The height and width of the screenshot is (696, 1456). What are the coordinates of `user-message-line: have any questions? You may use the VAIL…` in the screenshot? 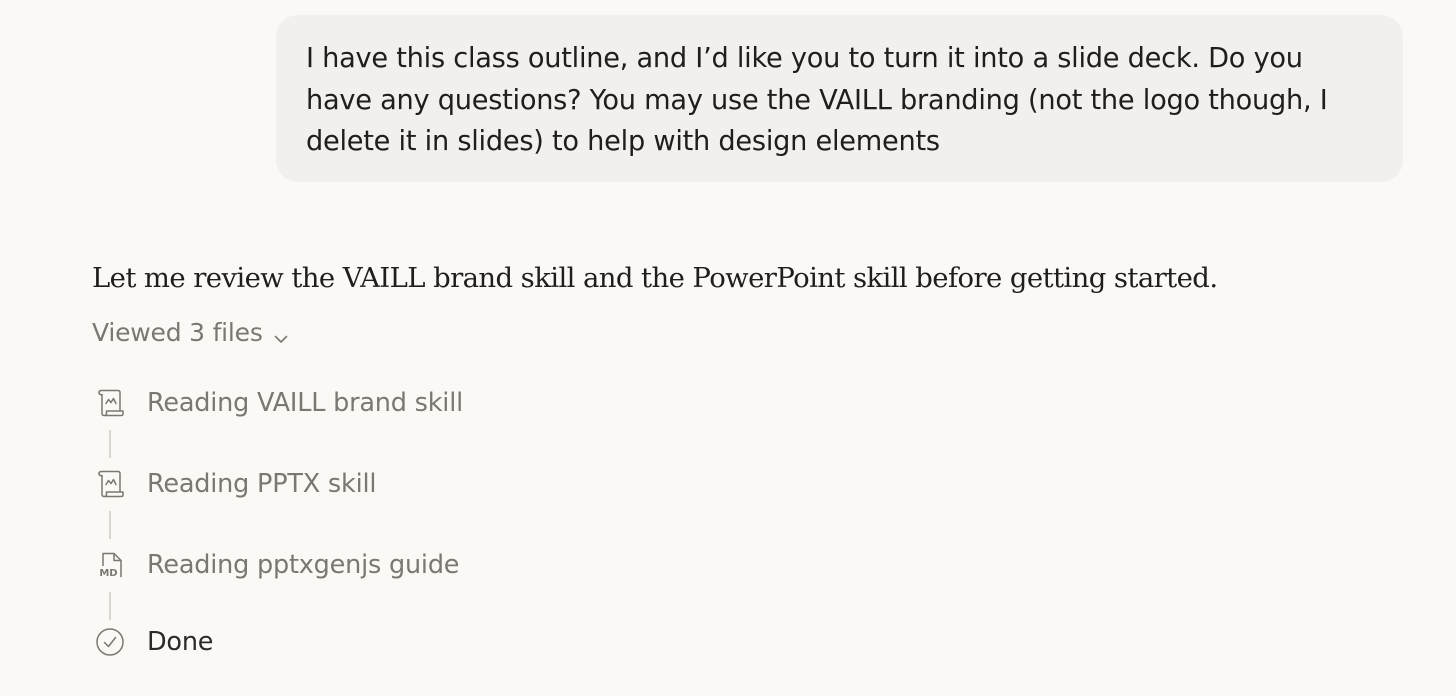 It's located at (817, 100).